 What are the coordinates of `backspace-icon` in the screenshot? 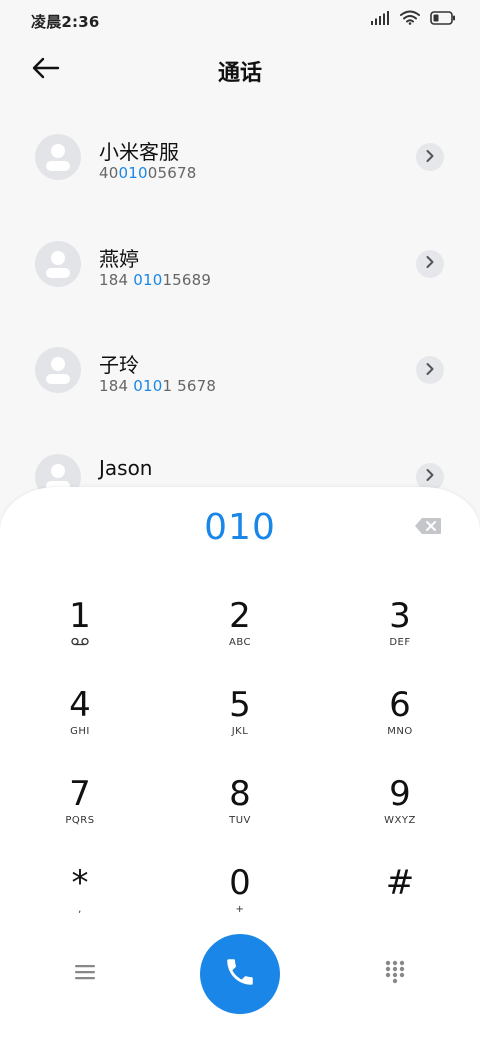 It's located at (428, 528).